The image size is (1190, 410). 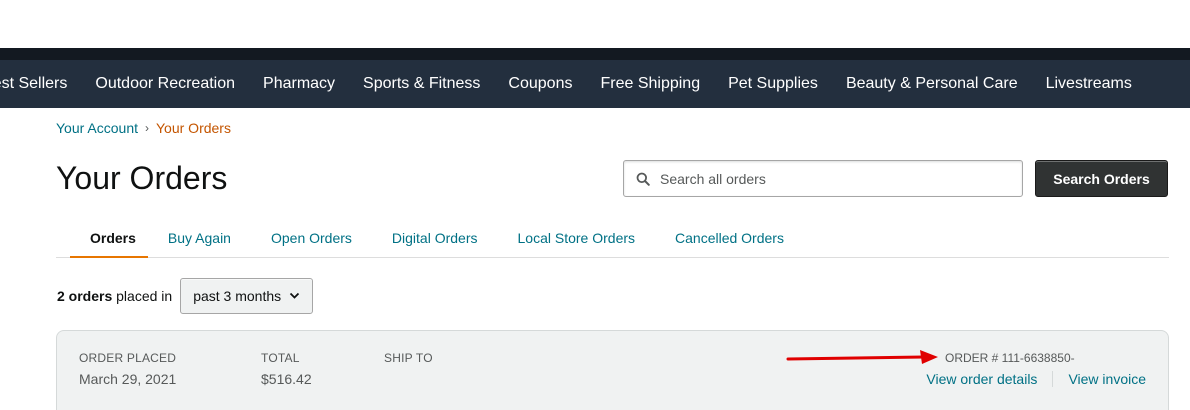 I want to click on link-divider, so click(x=1053, y=379).